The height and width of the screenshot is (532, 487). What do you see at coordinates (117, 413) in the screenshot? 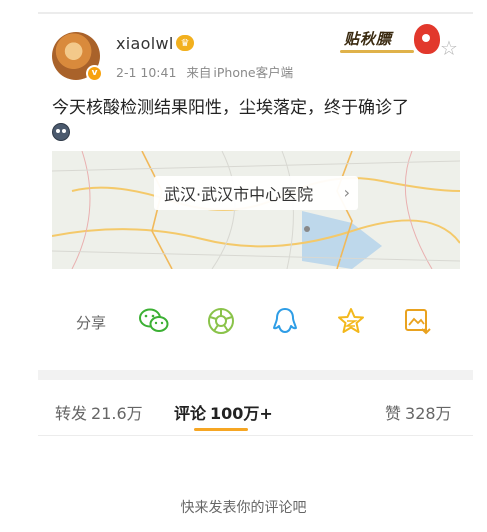
I see `tab-repost-count: 21.6万` at bounding box center [117, 413].